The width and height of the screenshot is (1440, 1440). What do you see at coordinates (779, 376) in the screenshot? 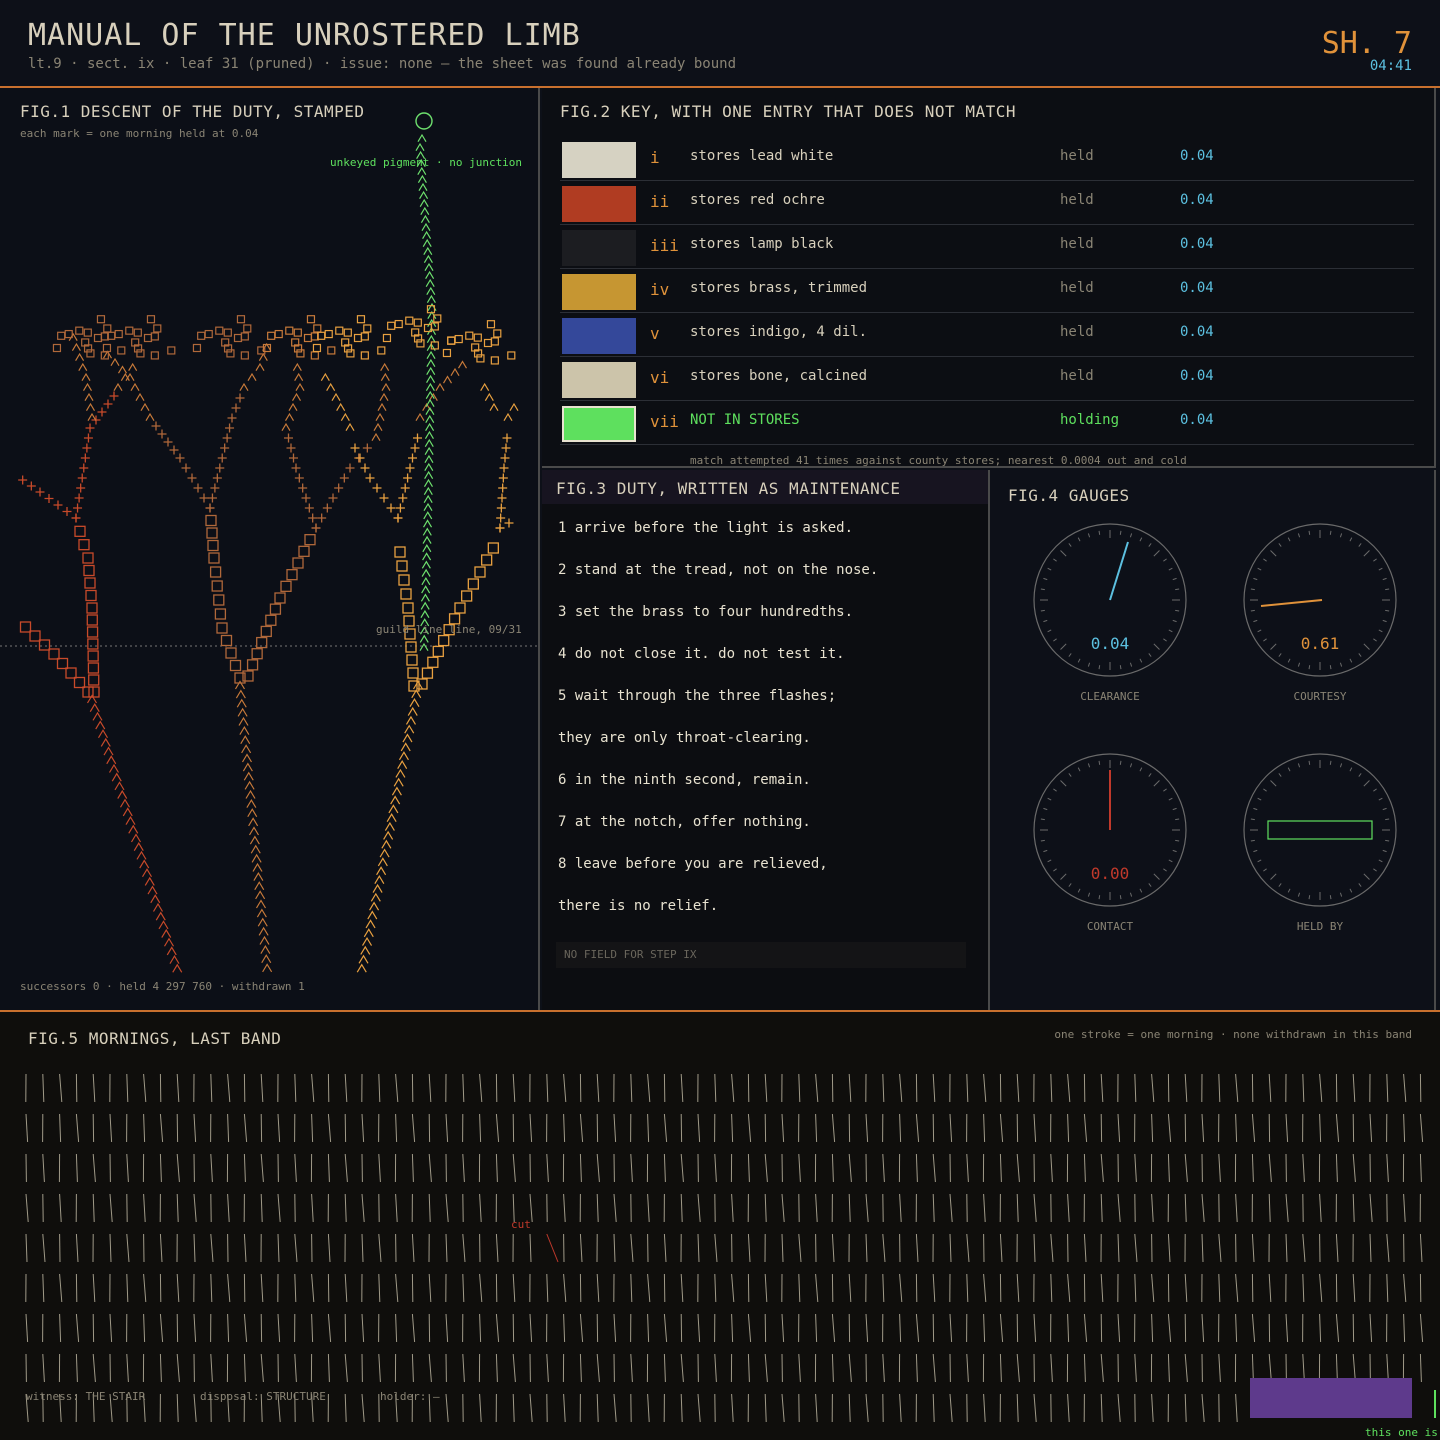
I see `key-name: stores bone, calcined` at bounding box center [779, 376].